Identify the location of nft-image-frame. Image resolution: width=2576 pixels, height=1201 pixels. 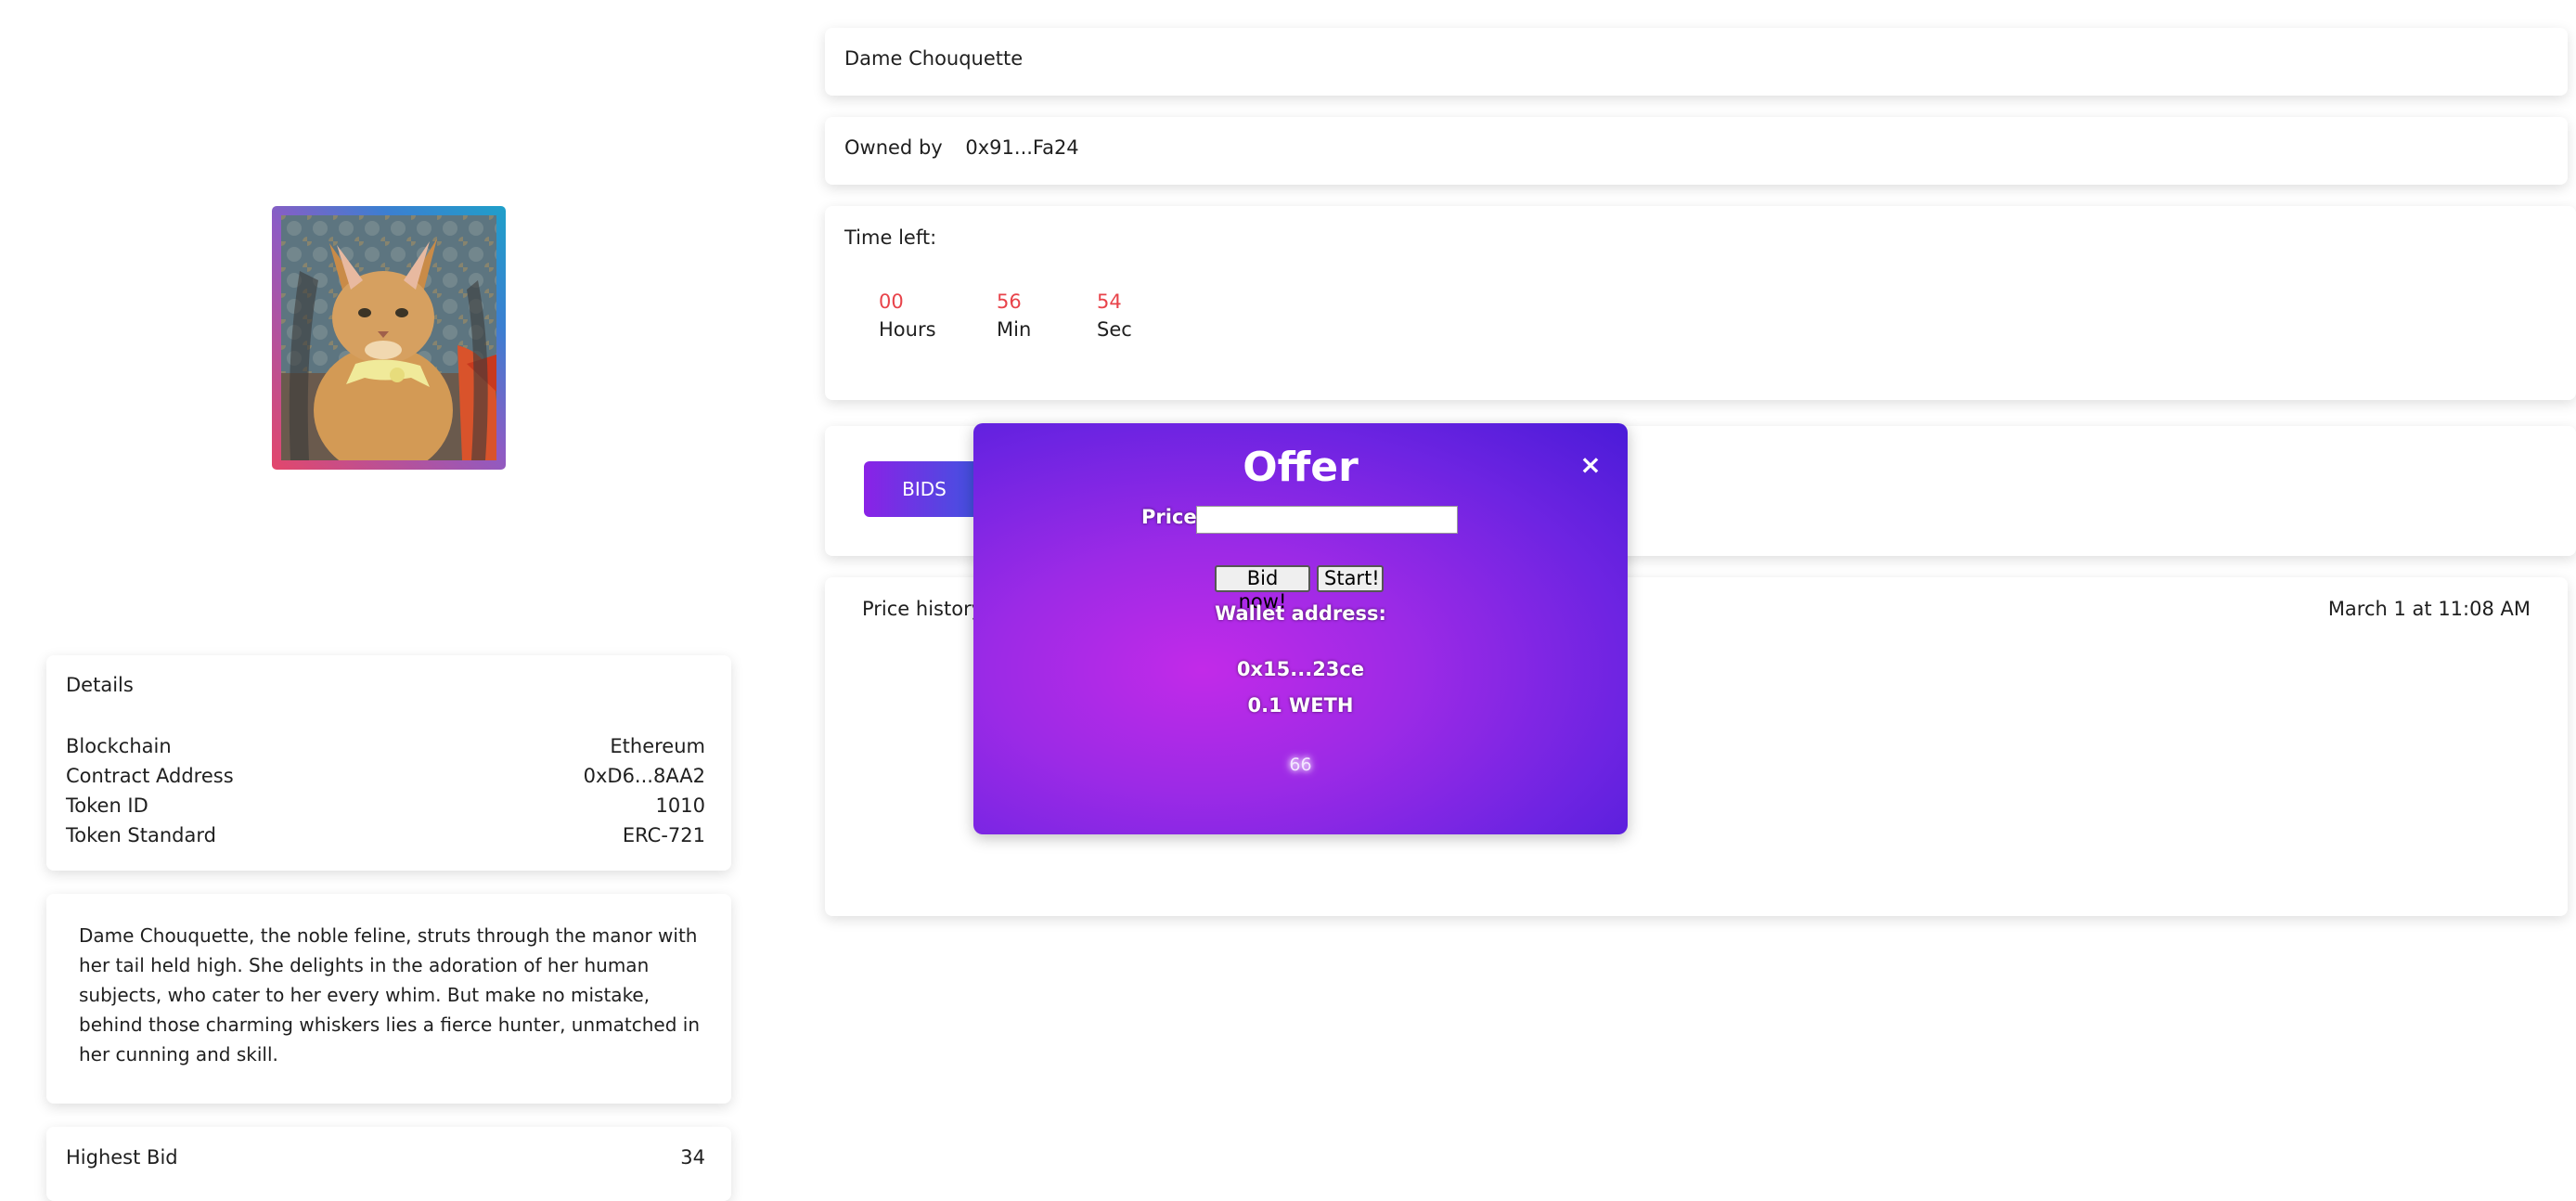
(389, 338).